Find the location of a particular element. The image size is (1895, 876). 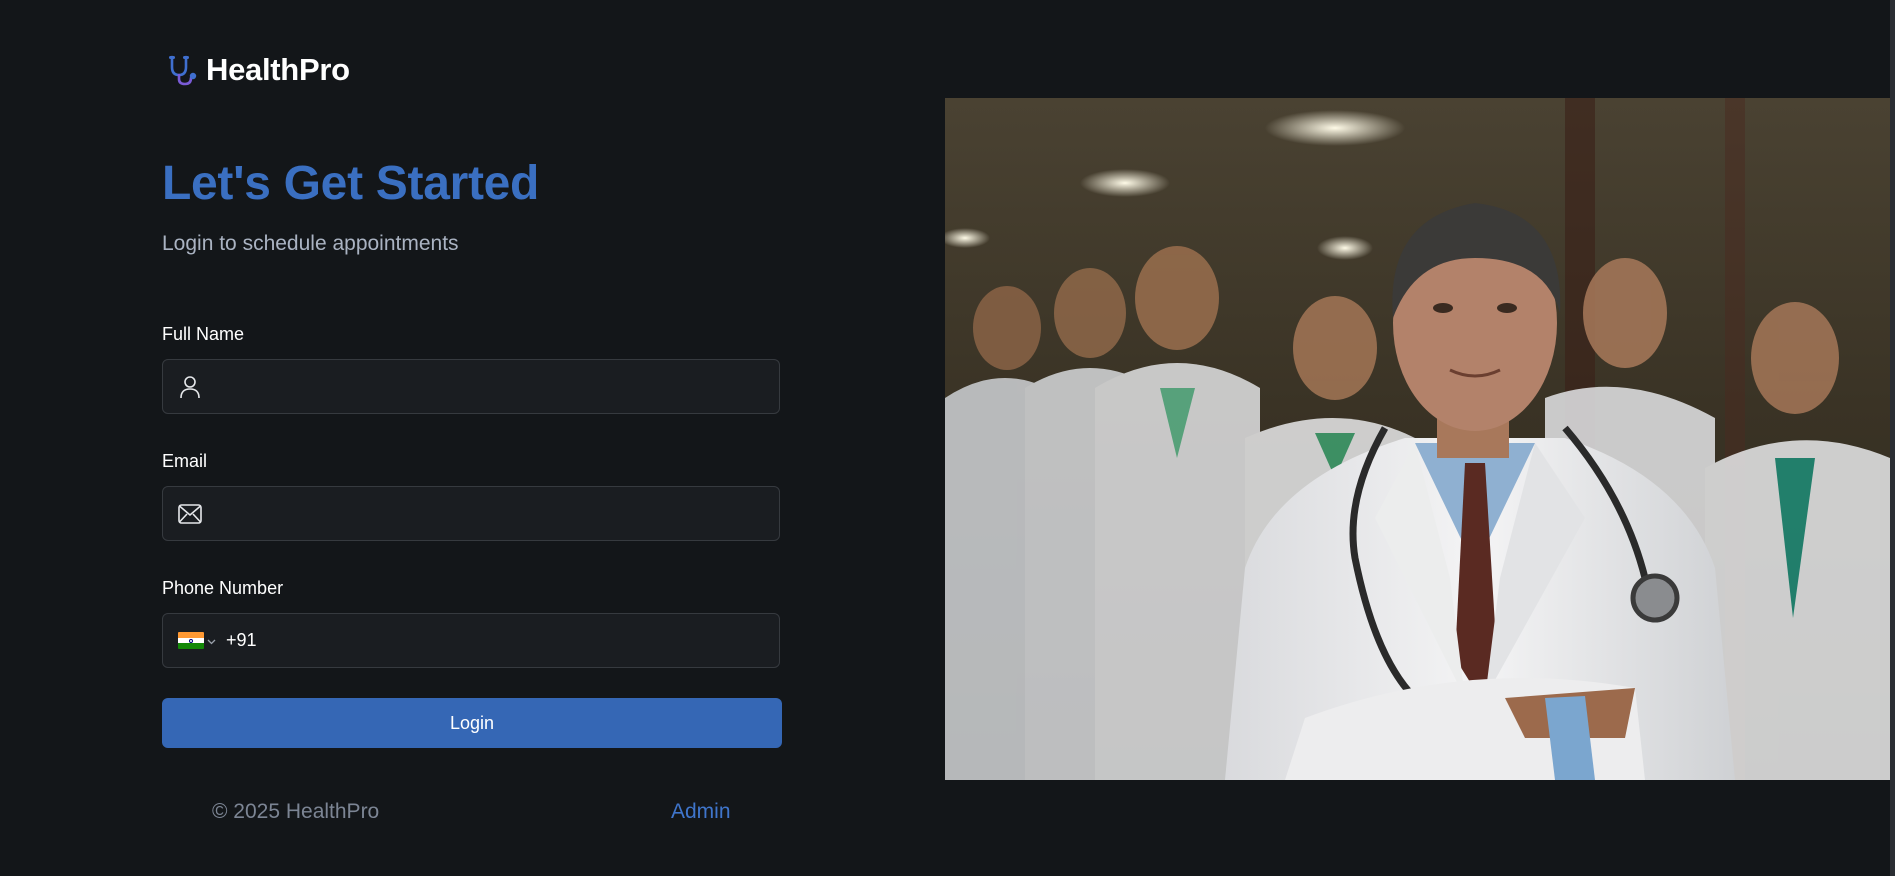

copyright-text: © 2025 HealthPro is located at coordinates (296, 811).